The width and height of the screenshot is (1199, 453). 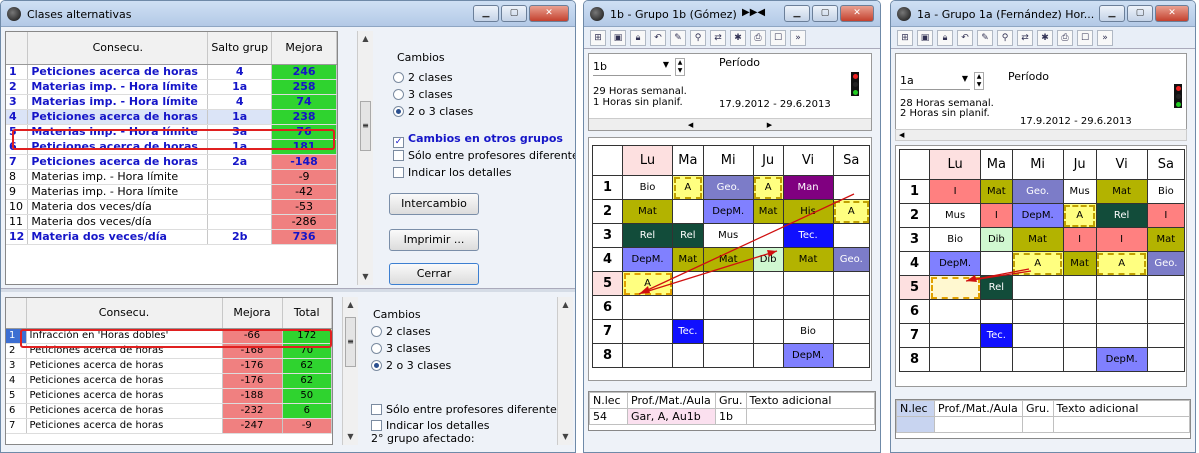 What do you see at coordinates (608, 416) in the screenshot?
I see `lesson-number: 54` at bounding box center [608, 416].